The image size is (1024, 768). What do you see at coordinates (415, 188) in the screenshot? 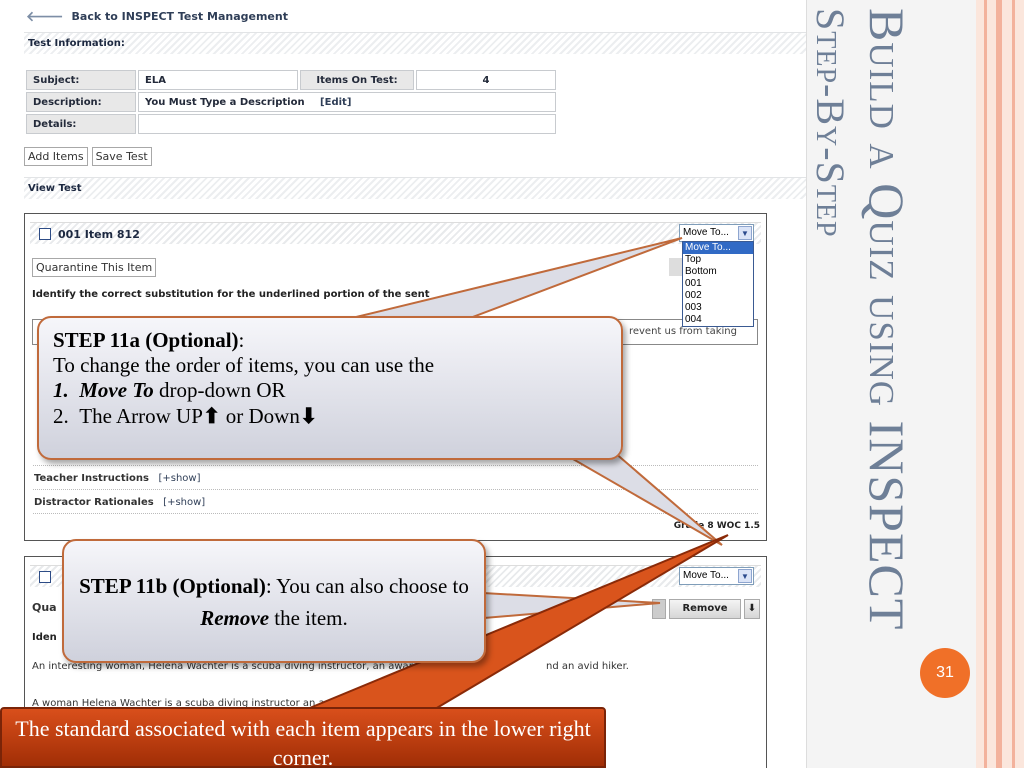
I see `view-test-header: View Test` at bounding box center [415, 188].